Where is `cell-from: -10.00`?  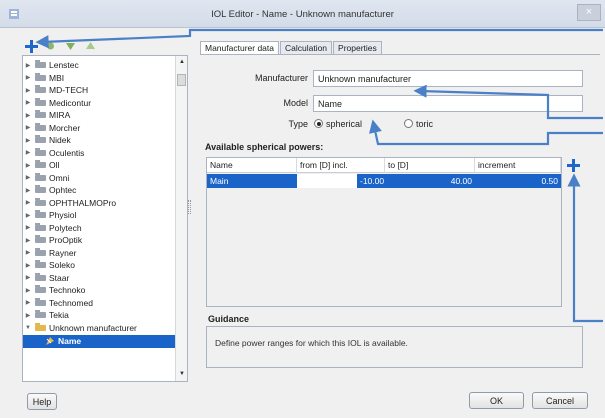
cell-from: -10.00 is located at coordinates (371, 181).